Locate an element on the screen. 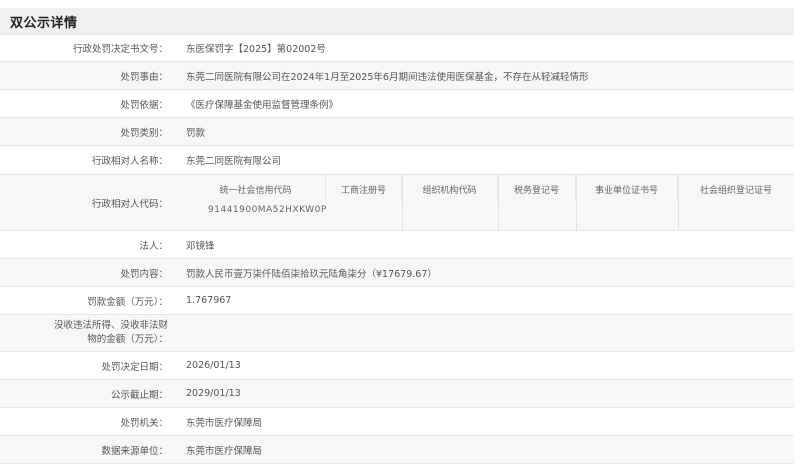 The image size is (800, 464). row-basis: 处罚依据： 《医疗保障基金使用监督管理条例》 is located at coordinates (397, 104).